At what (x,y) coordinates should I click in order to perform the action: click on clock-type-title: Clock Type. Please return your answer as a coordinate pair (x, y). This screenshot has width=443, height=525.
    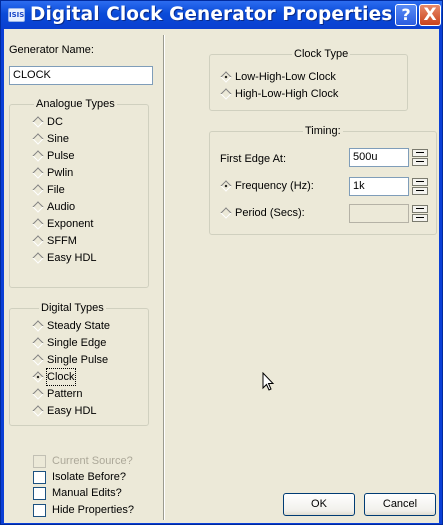
    Looking at the image, I should click on (321, 54).